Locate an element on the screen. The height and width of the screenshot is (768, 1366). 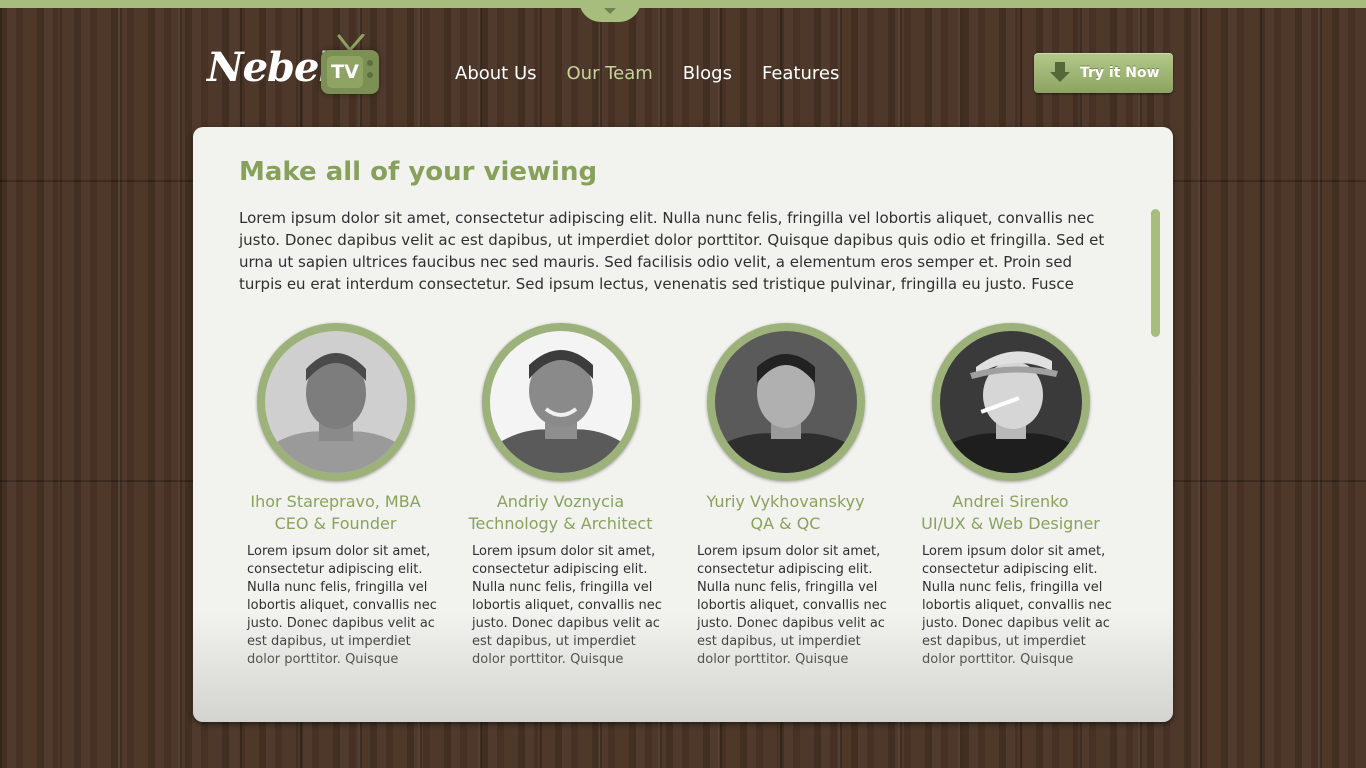
member-name: Andrei Sirenko is located at coordinates (1010, 501).